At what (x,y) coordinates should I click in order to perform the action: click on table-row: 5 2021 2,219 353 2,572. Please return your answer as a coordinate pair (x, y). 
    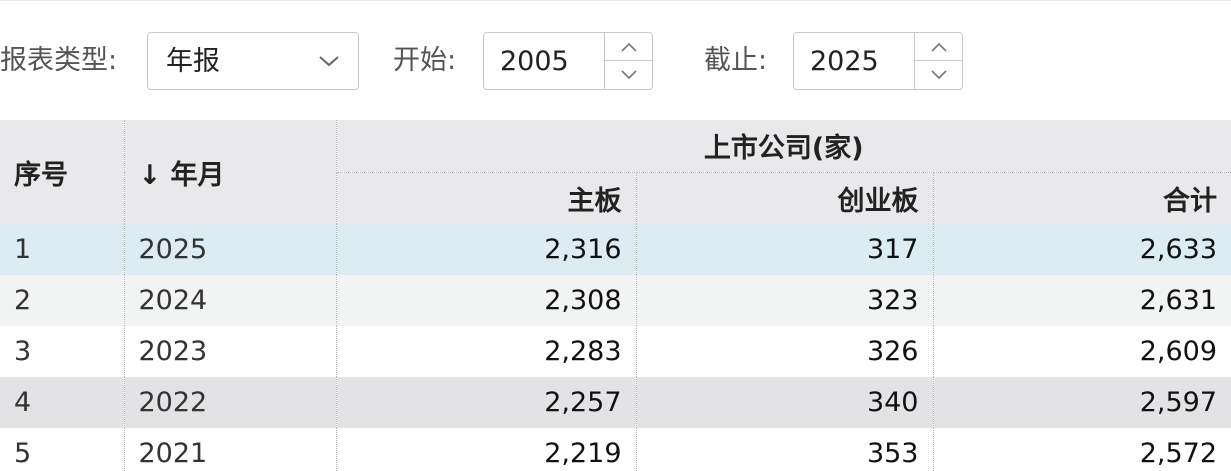
    Looking at the image, I should click on (615, 449).